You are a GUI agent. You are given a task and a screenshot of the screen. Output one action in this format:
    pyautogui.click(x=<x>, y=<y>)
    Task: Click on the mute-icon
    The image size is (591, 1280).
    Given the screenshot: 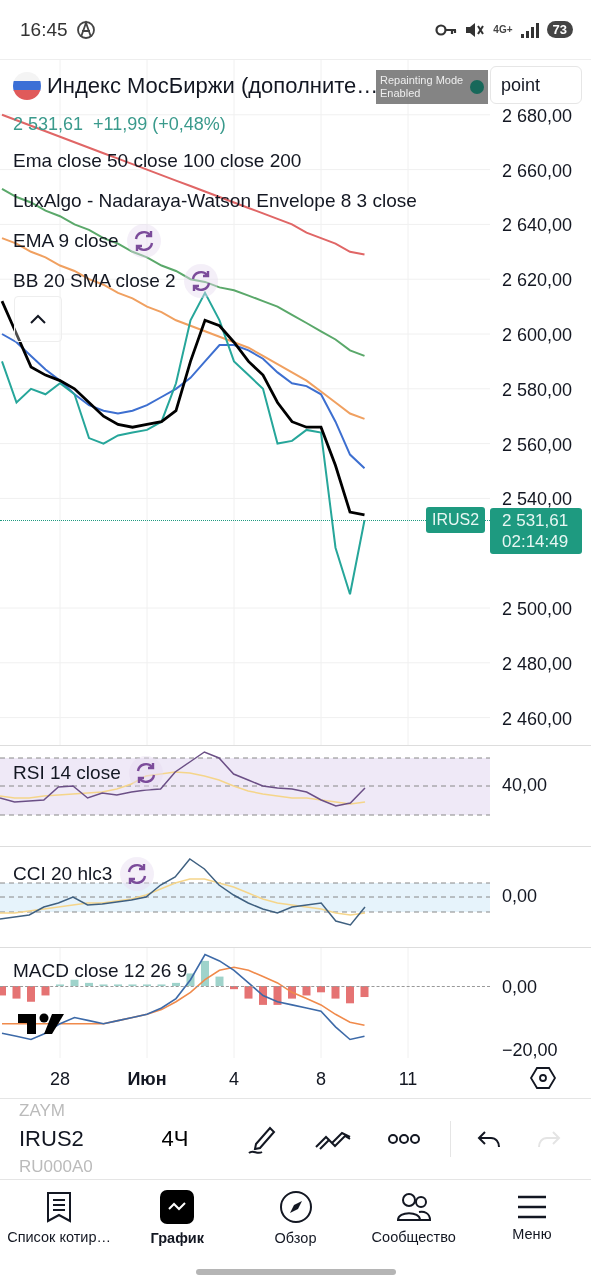 What is the action you would take?
    pyautogui.click(x=475, y=29)
    